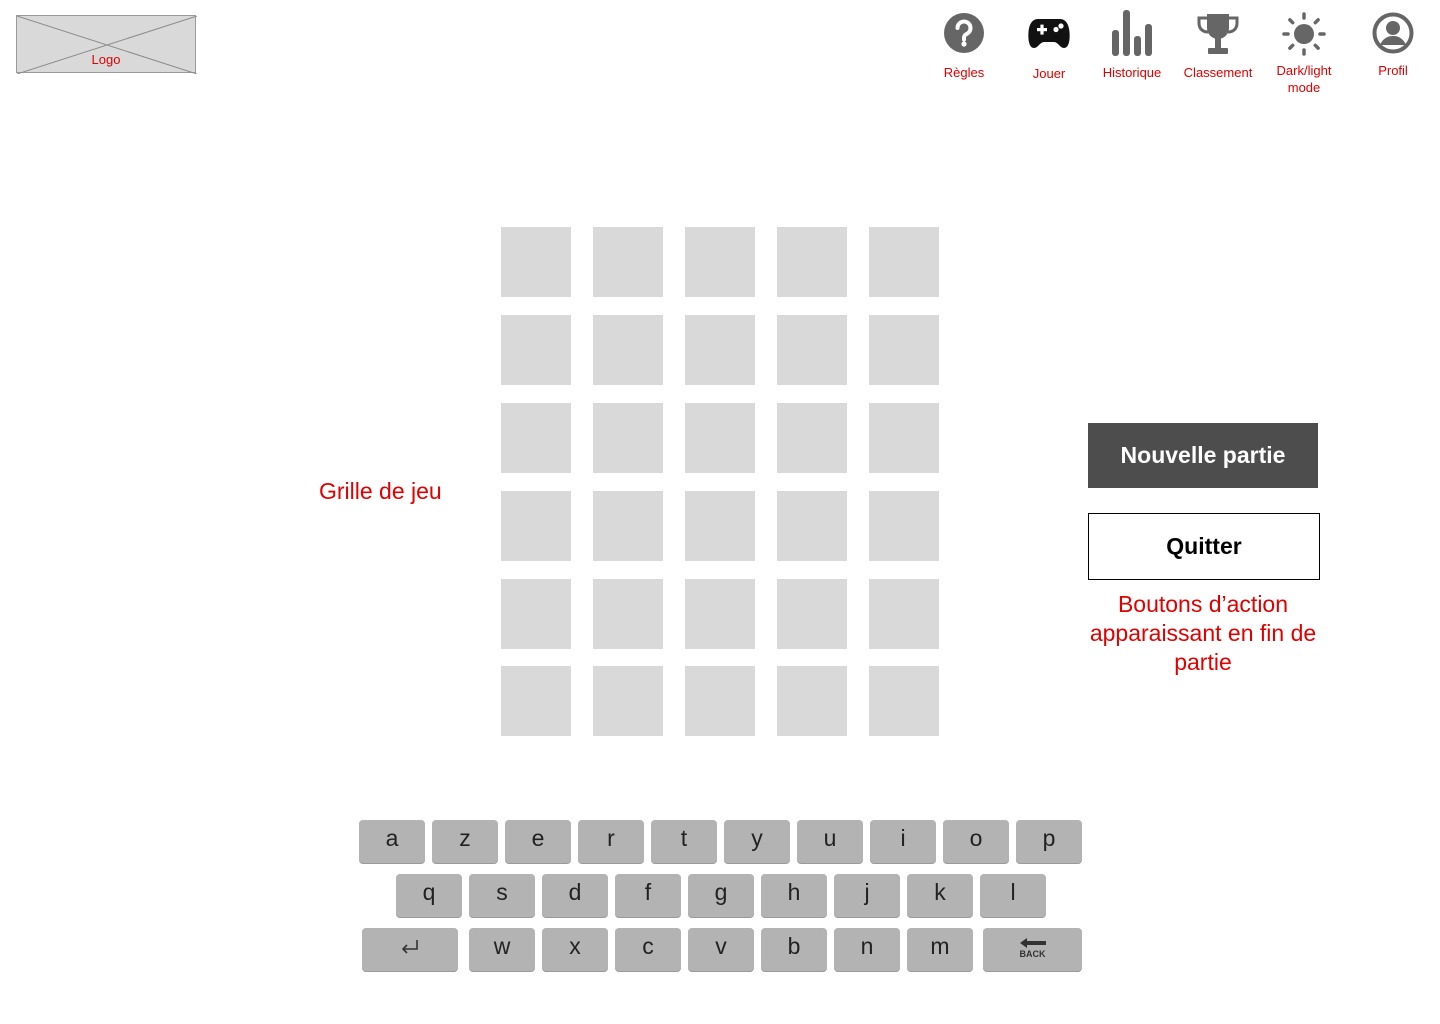 Image resolution: width=1440 pixels, height=1024 pixels. I want to click on key-g: g, so click(721, 895).